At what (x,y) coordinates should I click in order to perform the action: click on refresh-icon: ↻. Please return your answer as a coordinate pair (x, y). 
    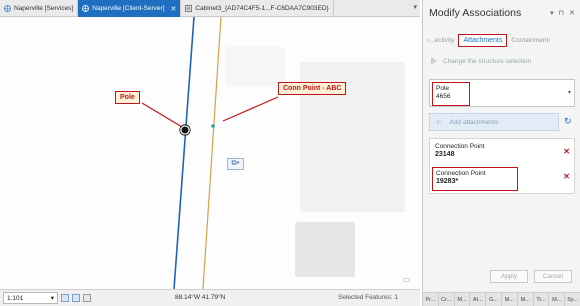
    Looking at the image, I should click on (568, 121).